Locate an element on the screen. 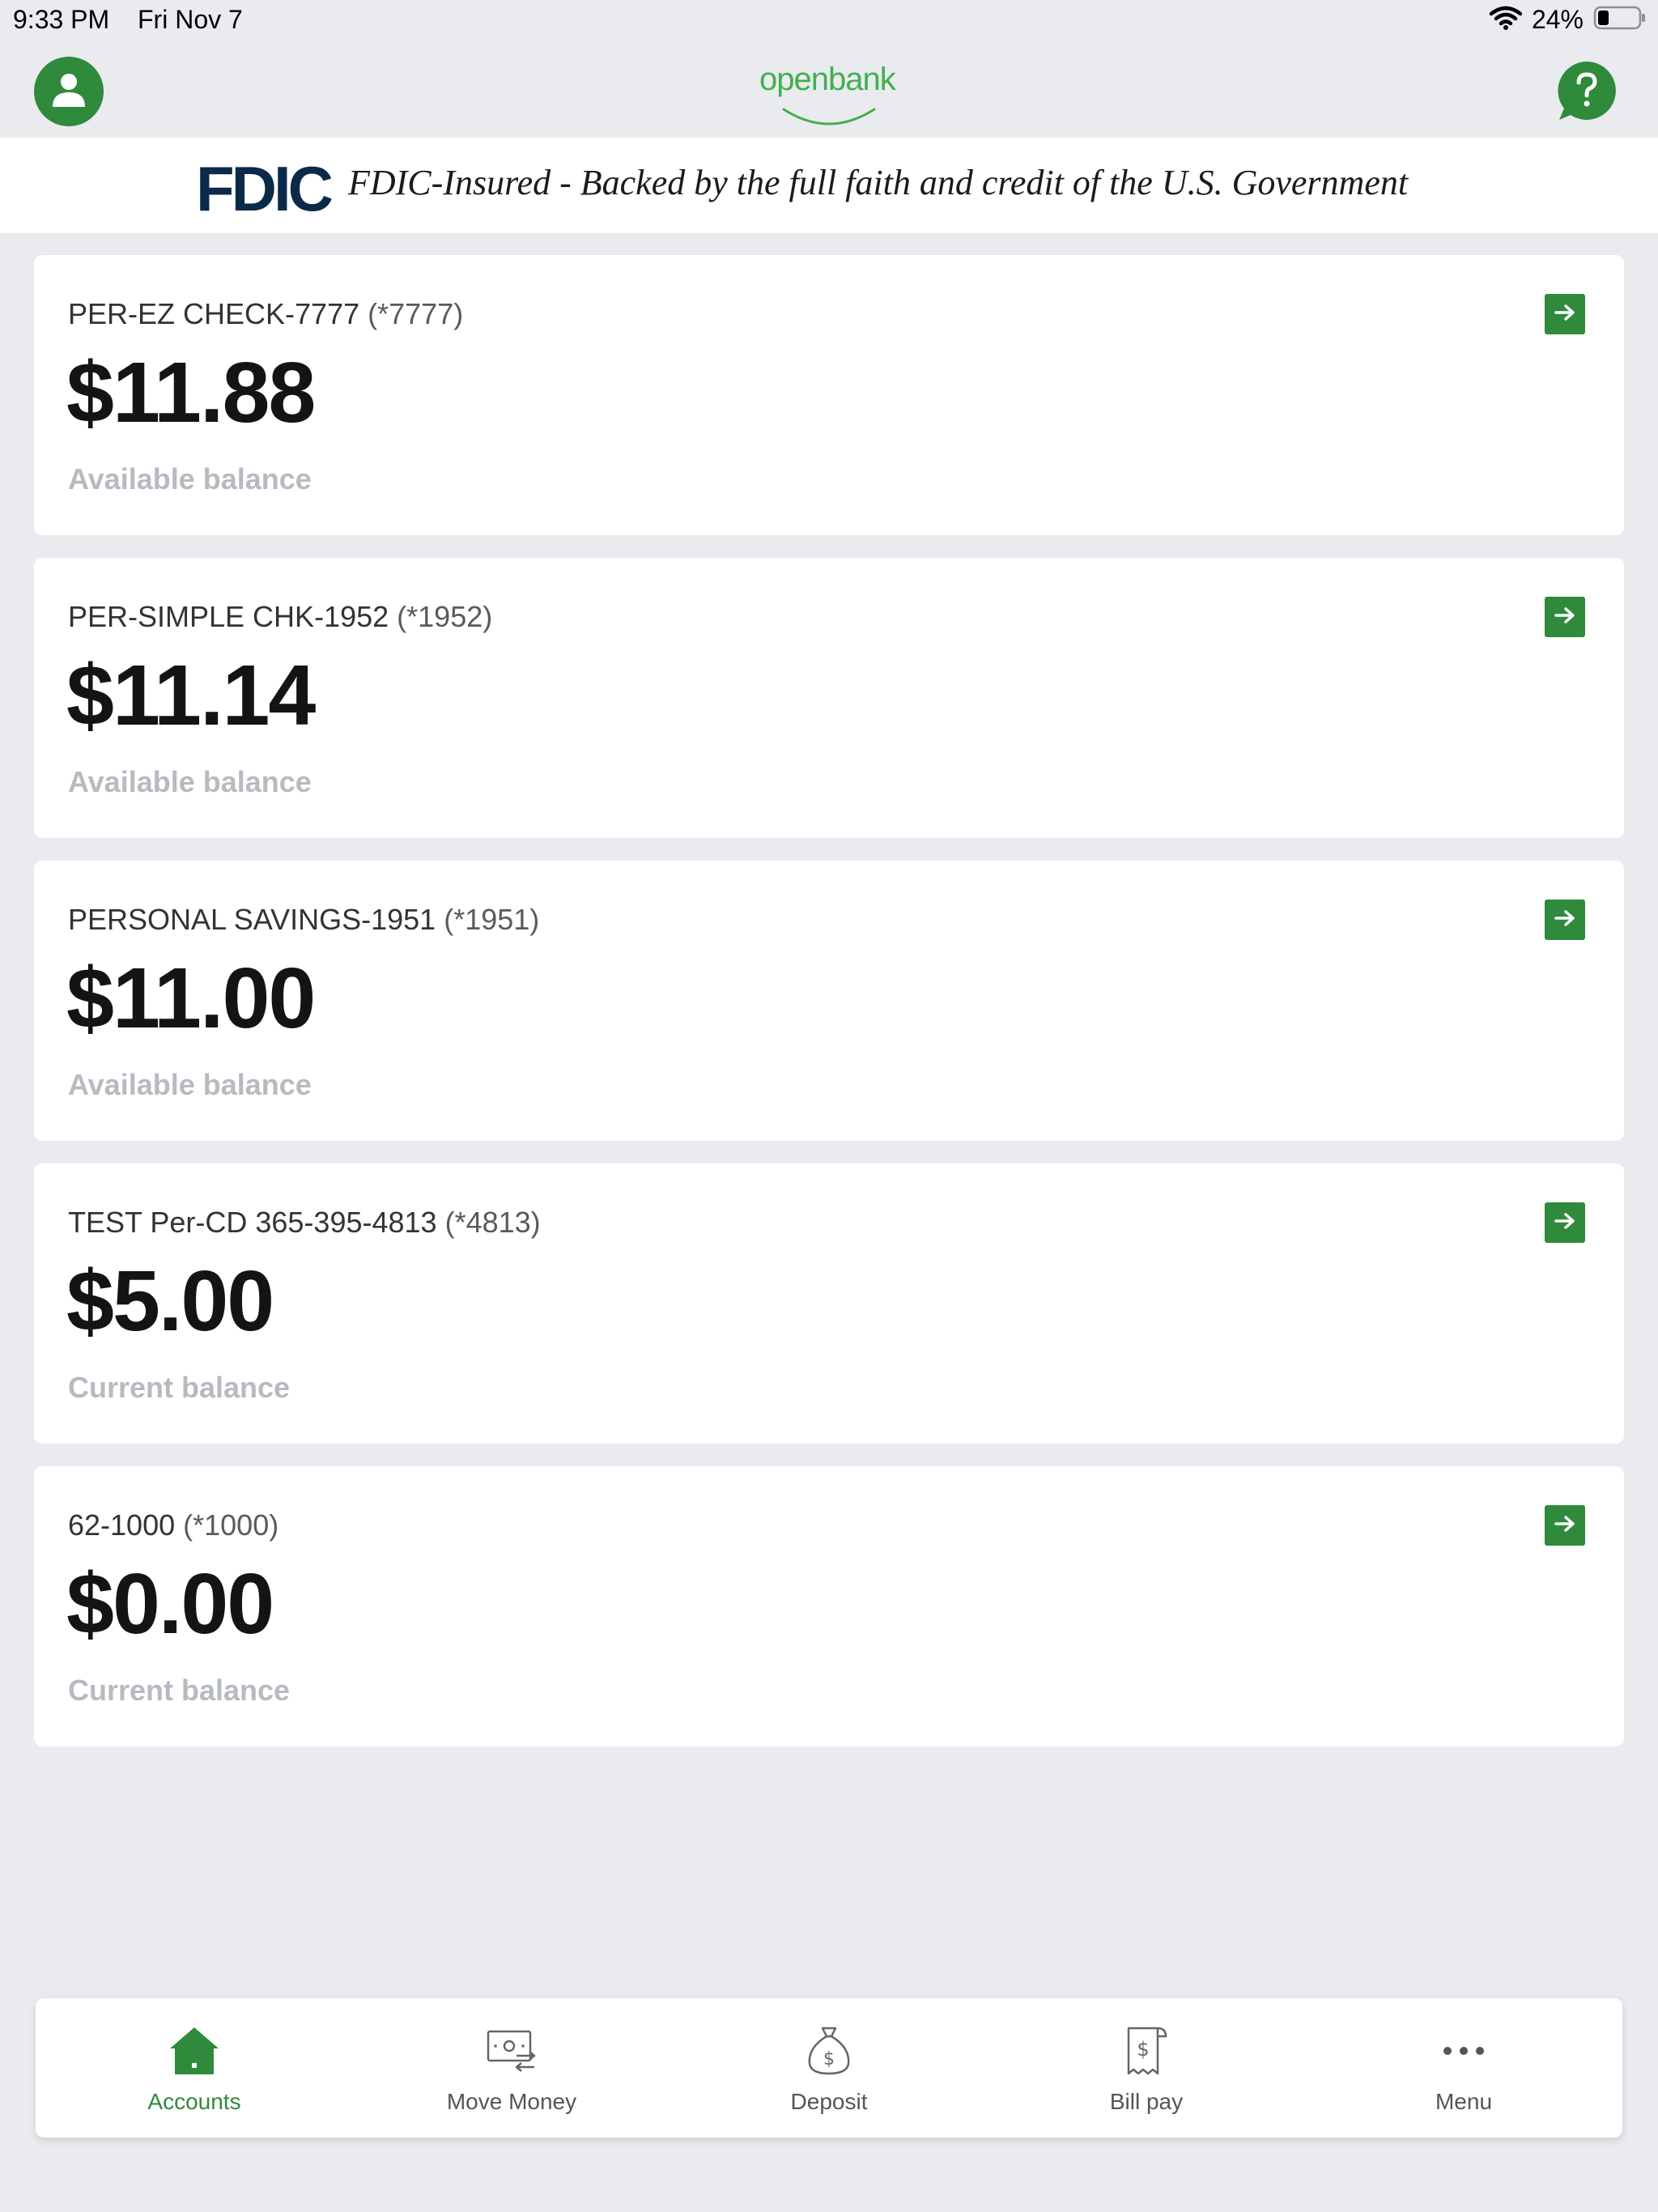 This screenshot has height=2212, width=1658. tab-menu: Menu is located at coordinates (1463, 2068).